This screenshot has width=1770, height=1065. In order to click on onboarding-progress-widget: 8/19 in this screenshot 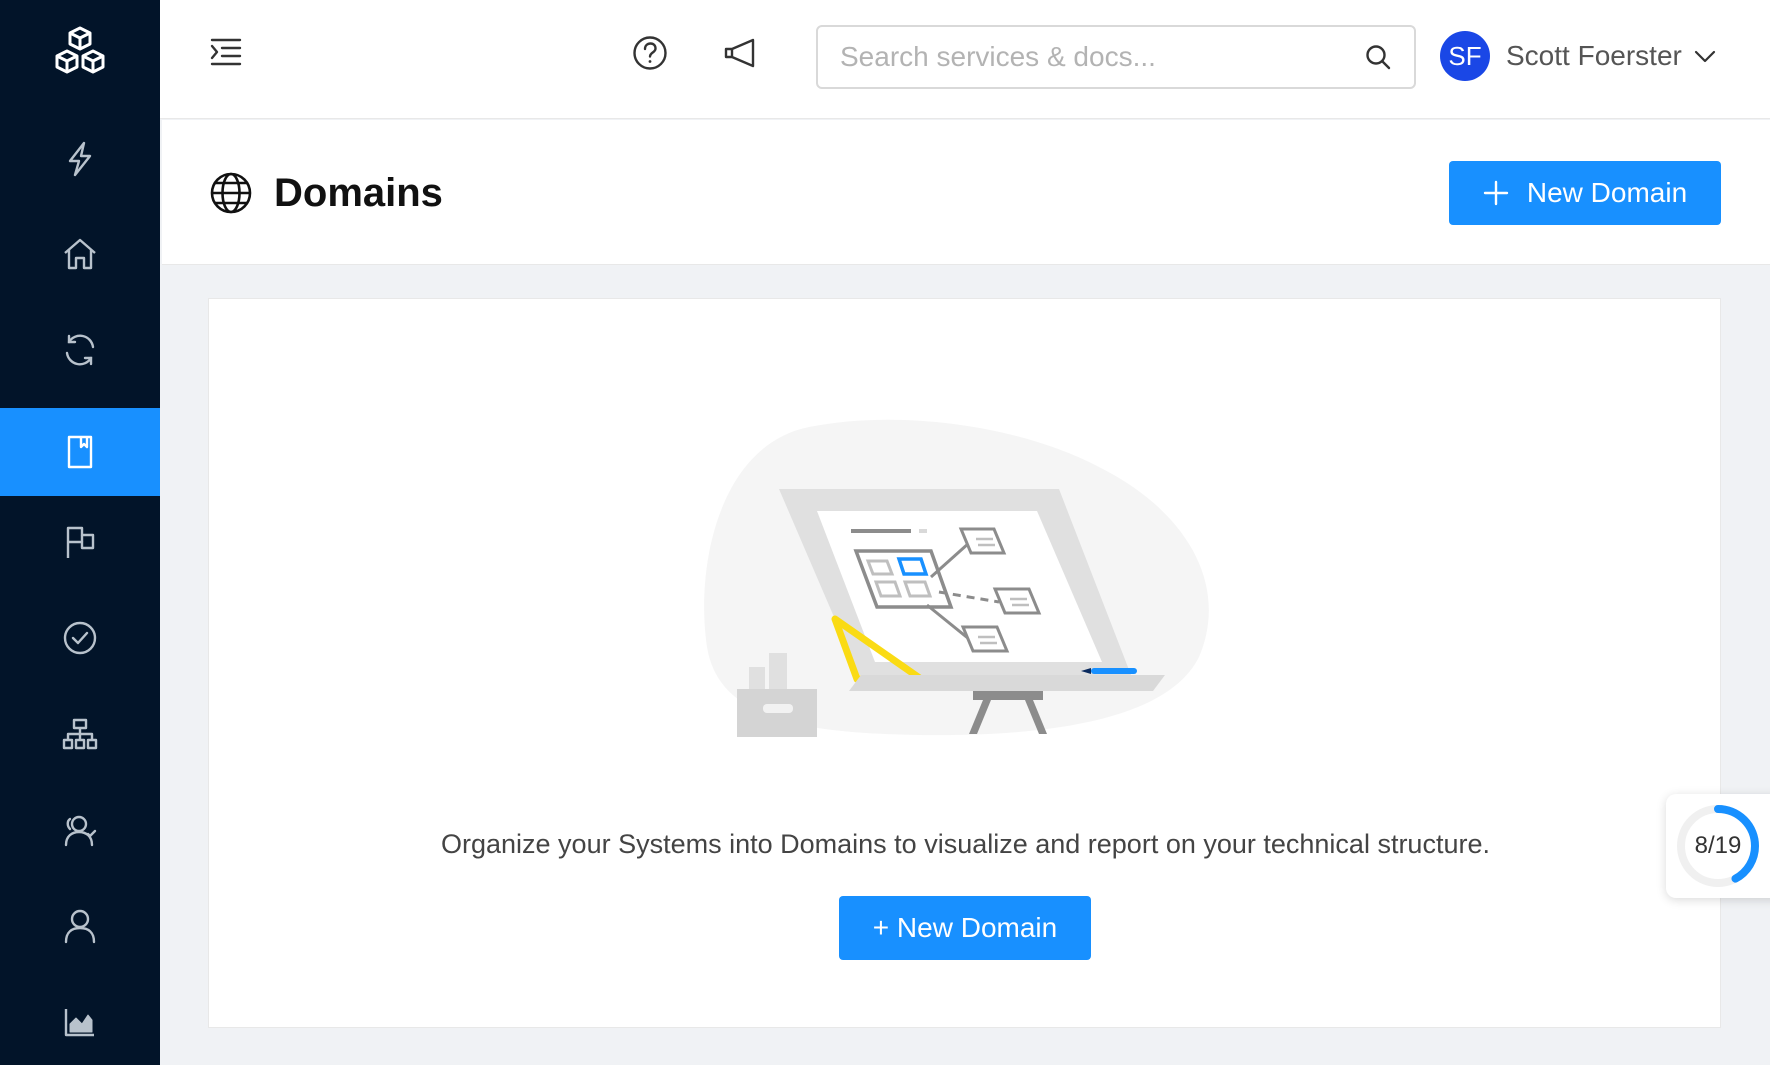, I will do `click(1718, 846)`.